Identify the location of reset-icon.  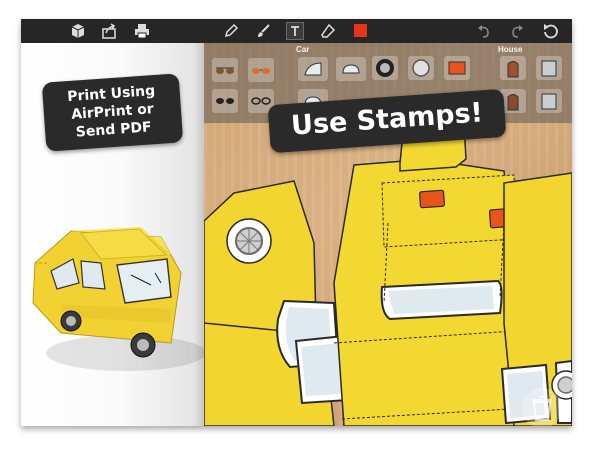
(550, 31).